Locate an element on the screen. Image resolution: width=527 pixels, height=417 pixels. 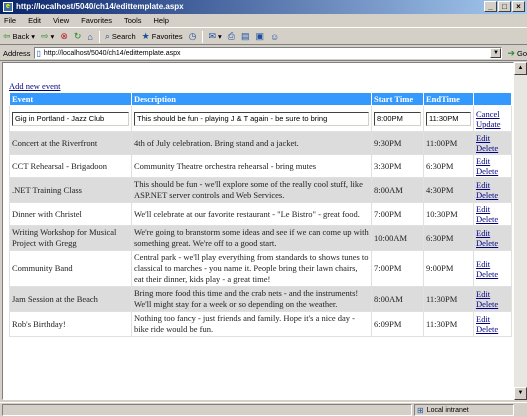
menu-file: File is located at coordinates (10, 20).